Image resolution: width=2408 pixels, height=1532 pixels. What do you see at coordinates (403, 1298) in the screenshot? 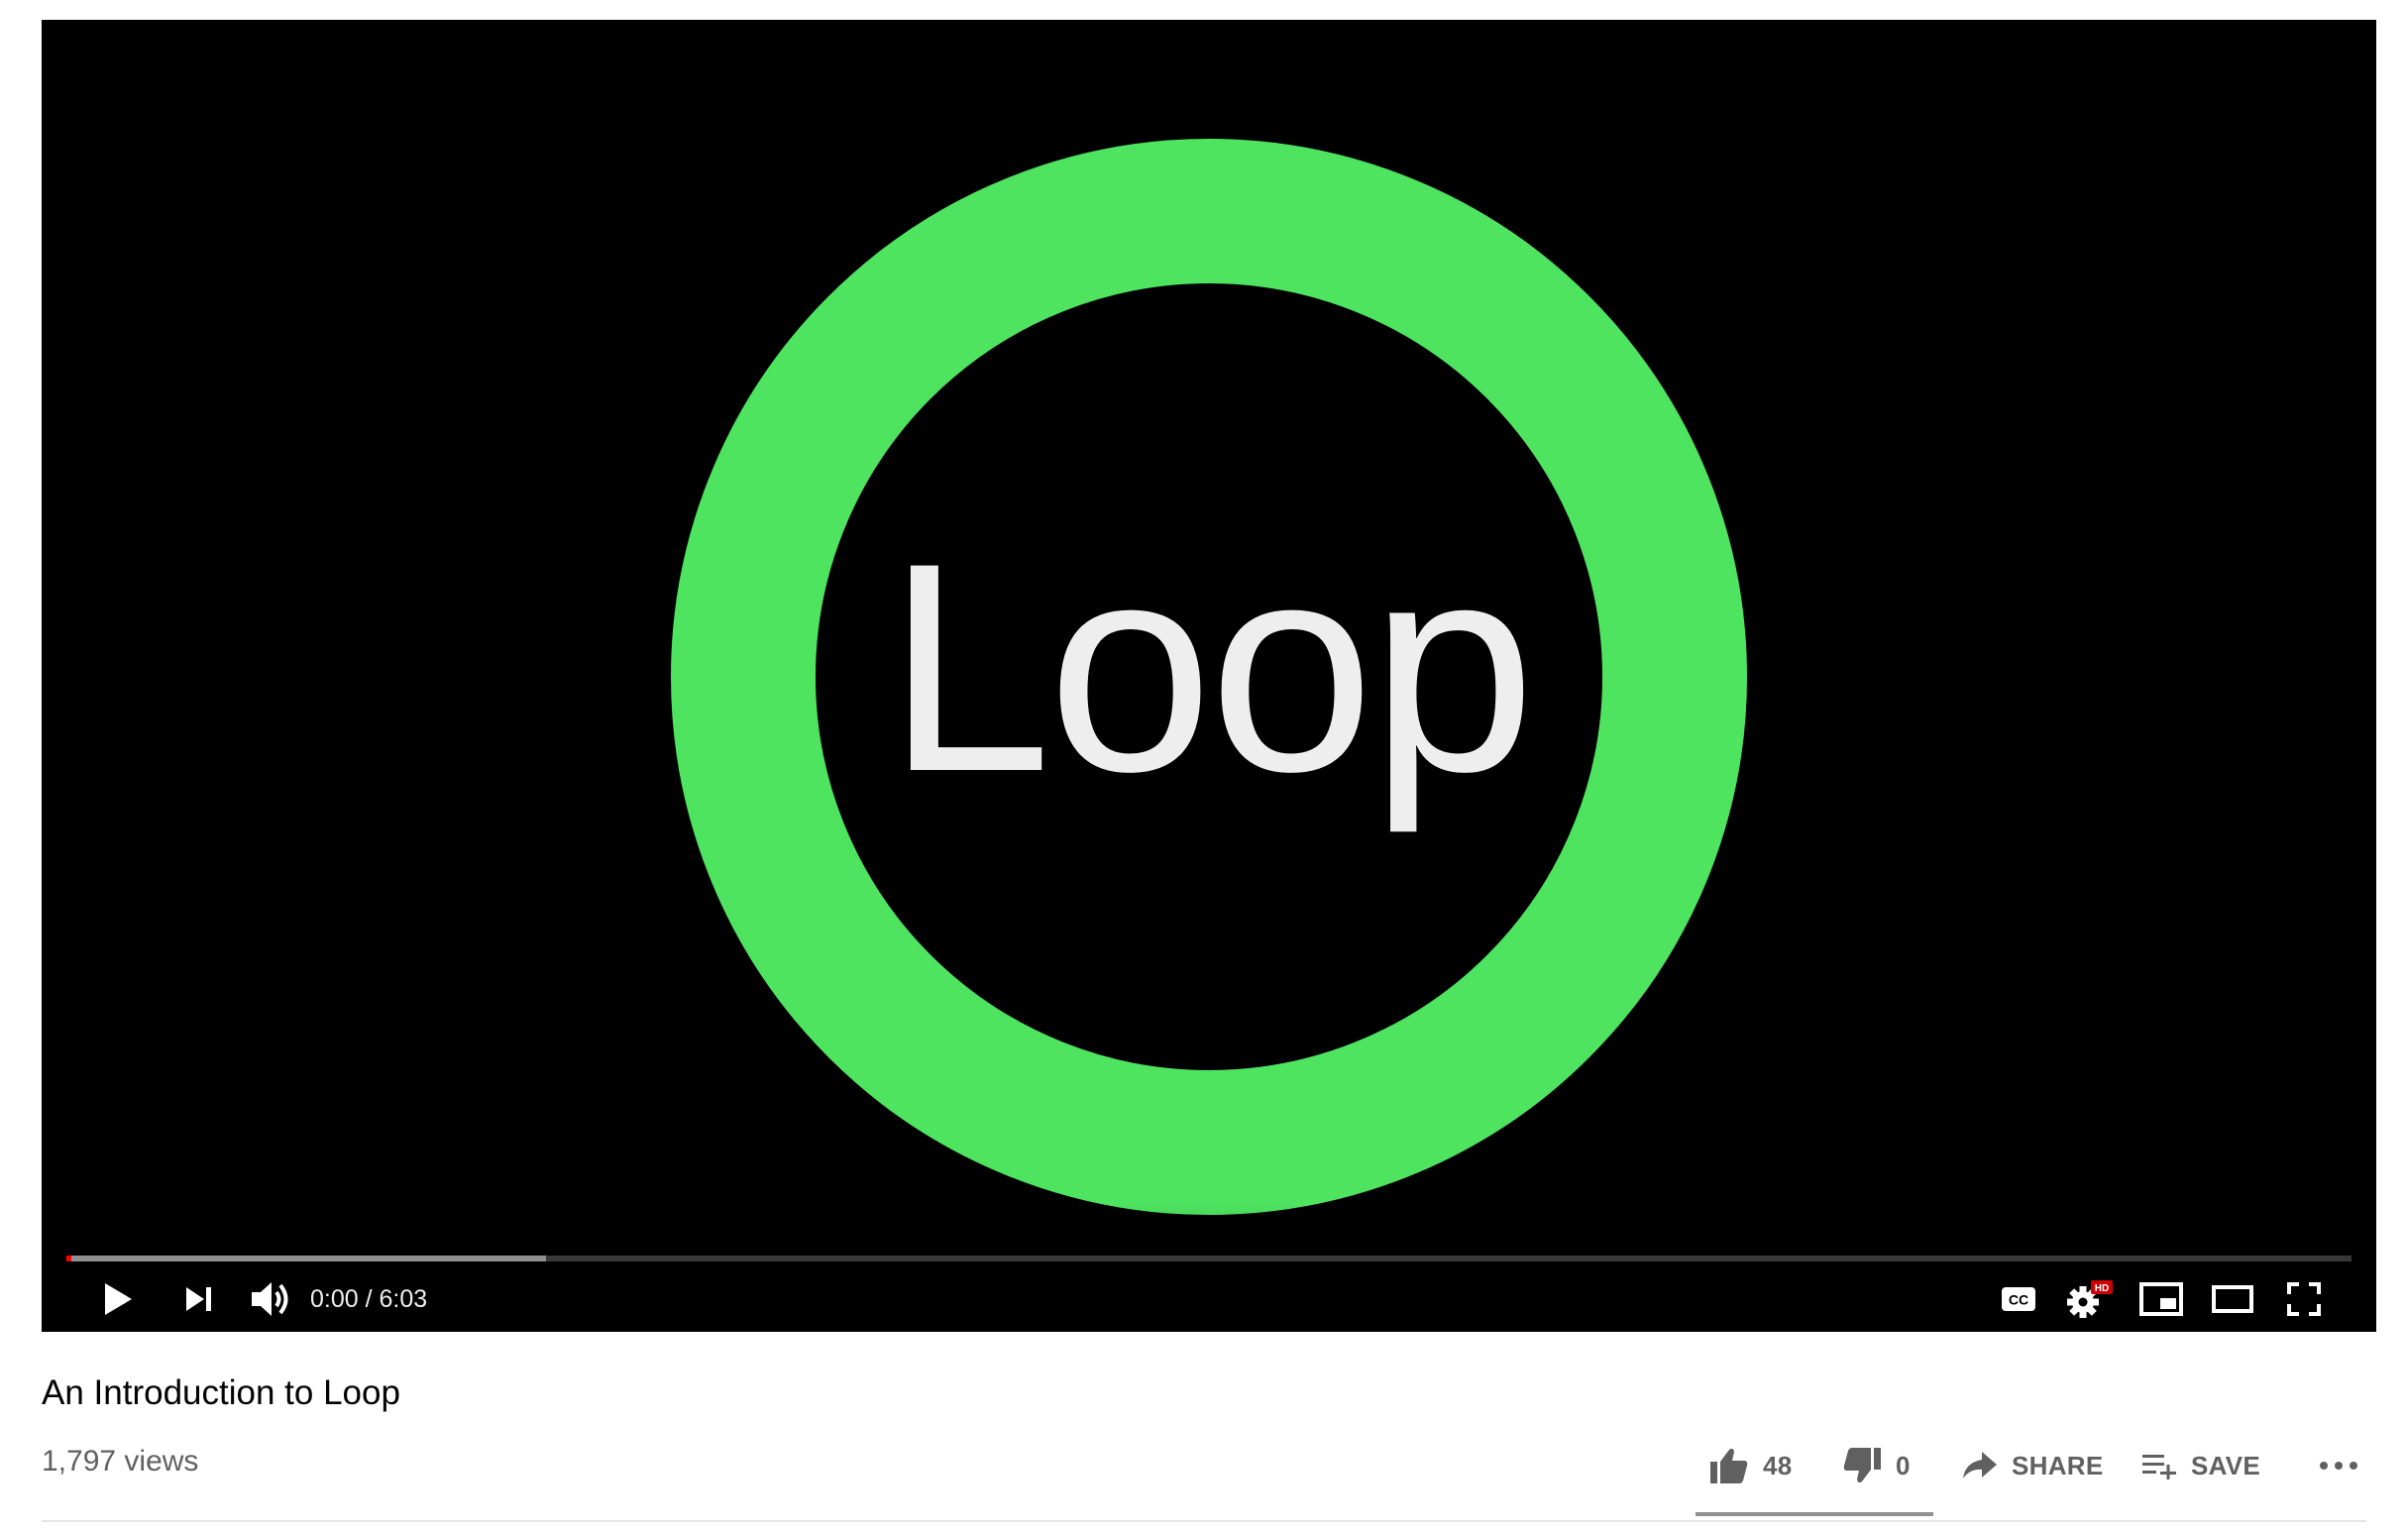
I see `duration: 6:03` at bounding box center [403, 1298].